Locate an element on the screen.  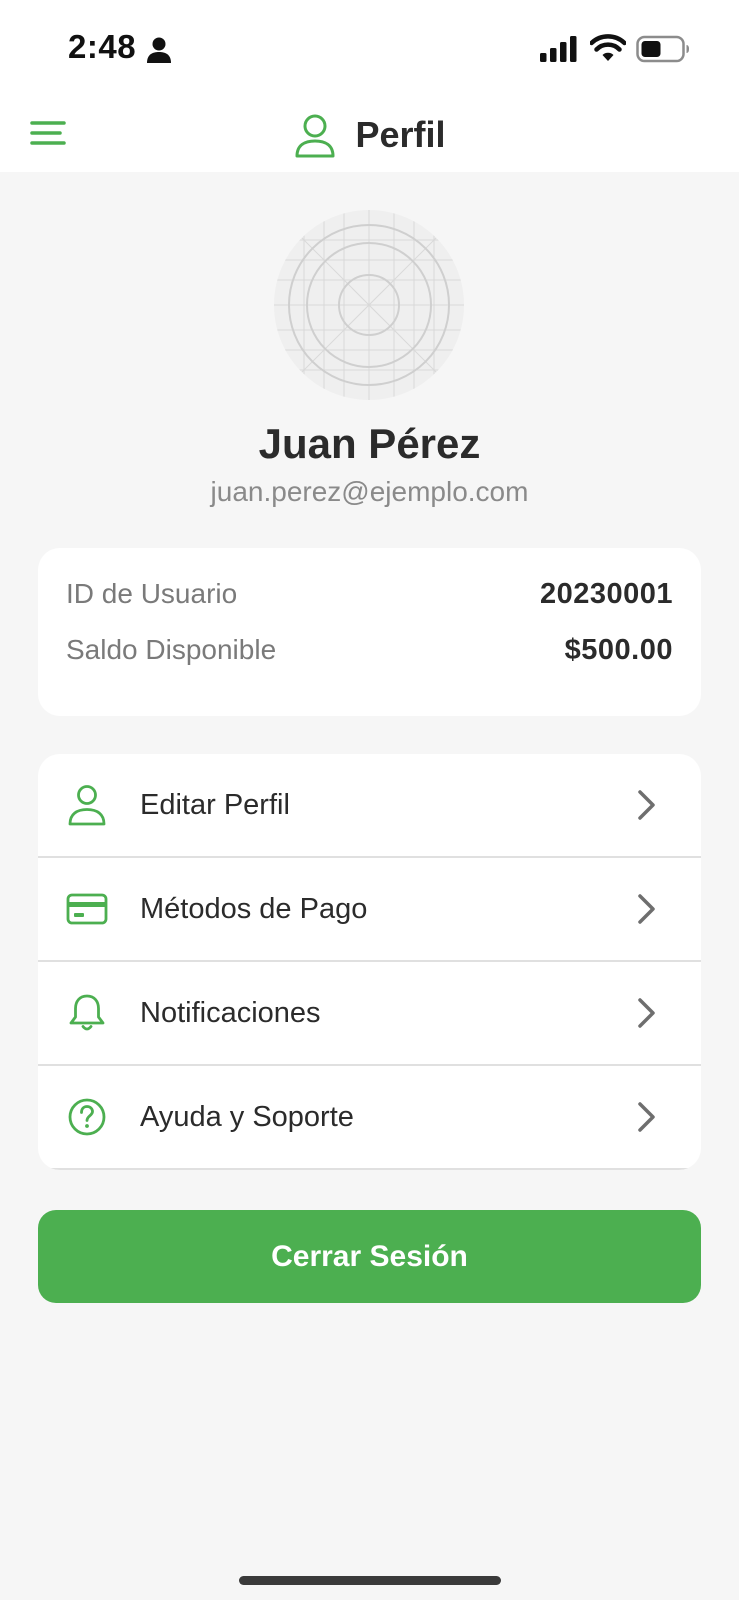
wifi-icon is located at coordinates (608, 47).